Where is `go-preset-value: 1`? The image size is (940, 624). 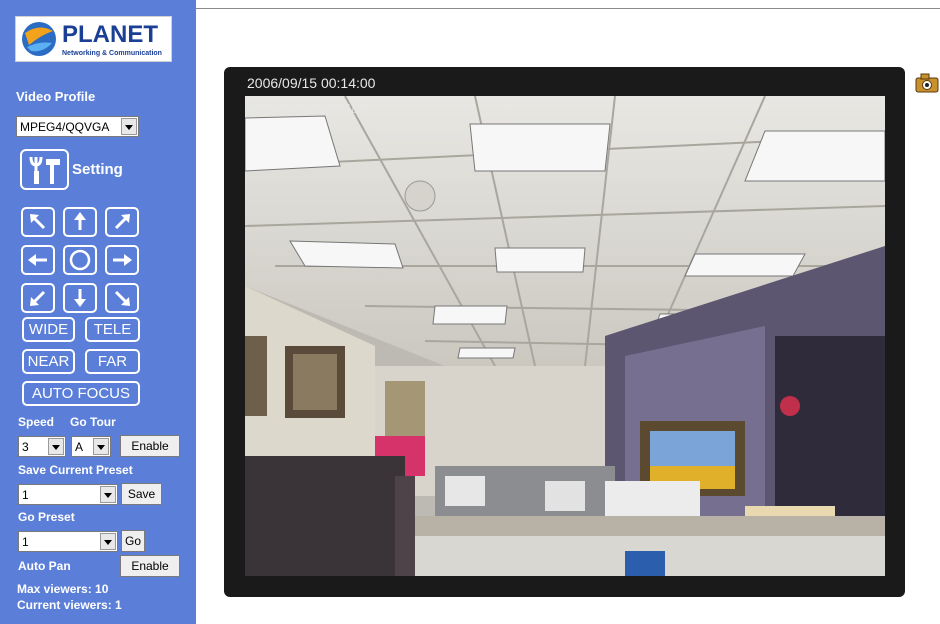
go-preset-value: 1 is located at coordinates (25, 542).